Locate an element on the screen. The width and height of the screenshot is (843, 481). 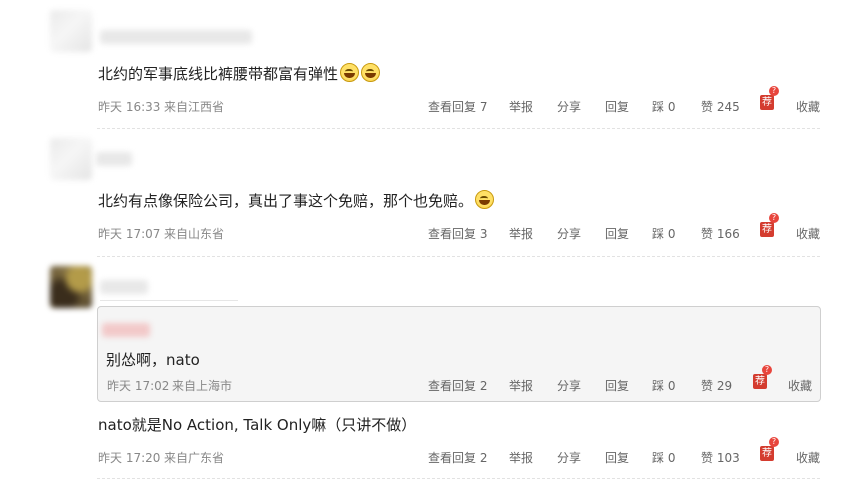
username-underline is located at coordinates (169, 300).